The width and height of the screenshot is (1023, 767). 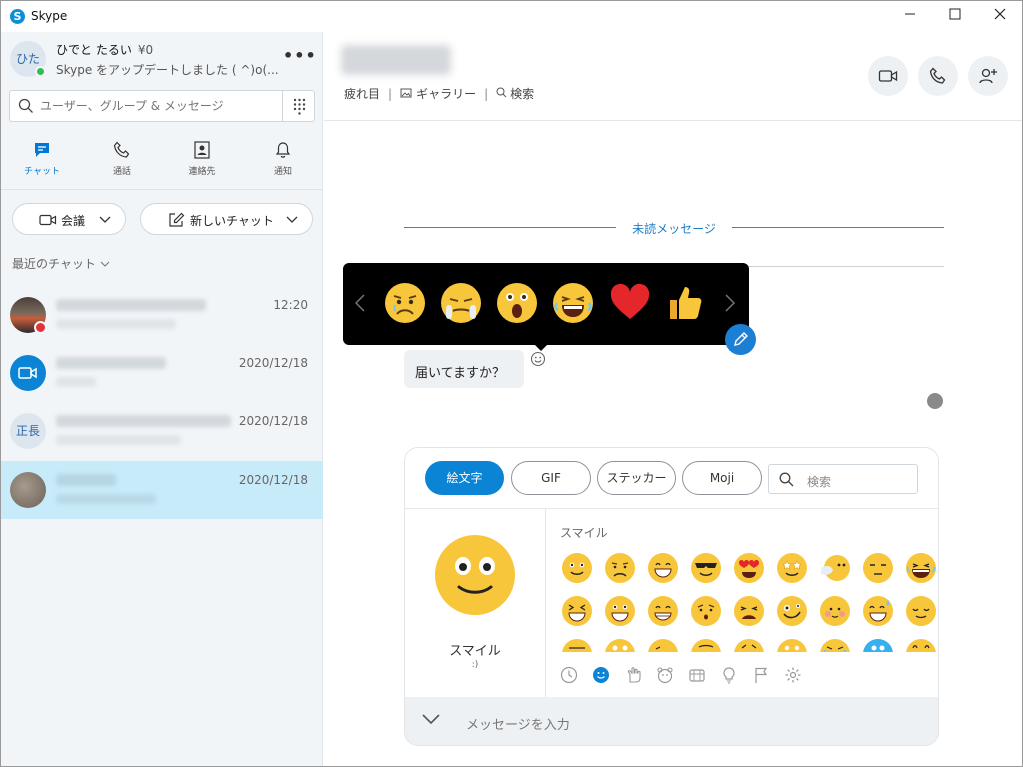 I want to click on animal-icon, so click(x=665, y=675).